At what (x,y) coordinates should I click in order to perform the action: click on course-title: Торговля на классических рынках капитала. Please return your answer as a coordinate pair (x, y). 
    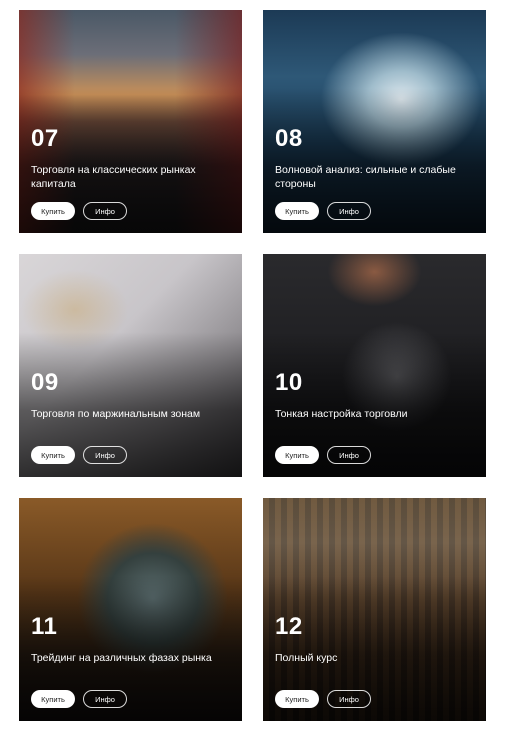
    Looking at the image, I should click on (113, 177).